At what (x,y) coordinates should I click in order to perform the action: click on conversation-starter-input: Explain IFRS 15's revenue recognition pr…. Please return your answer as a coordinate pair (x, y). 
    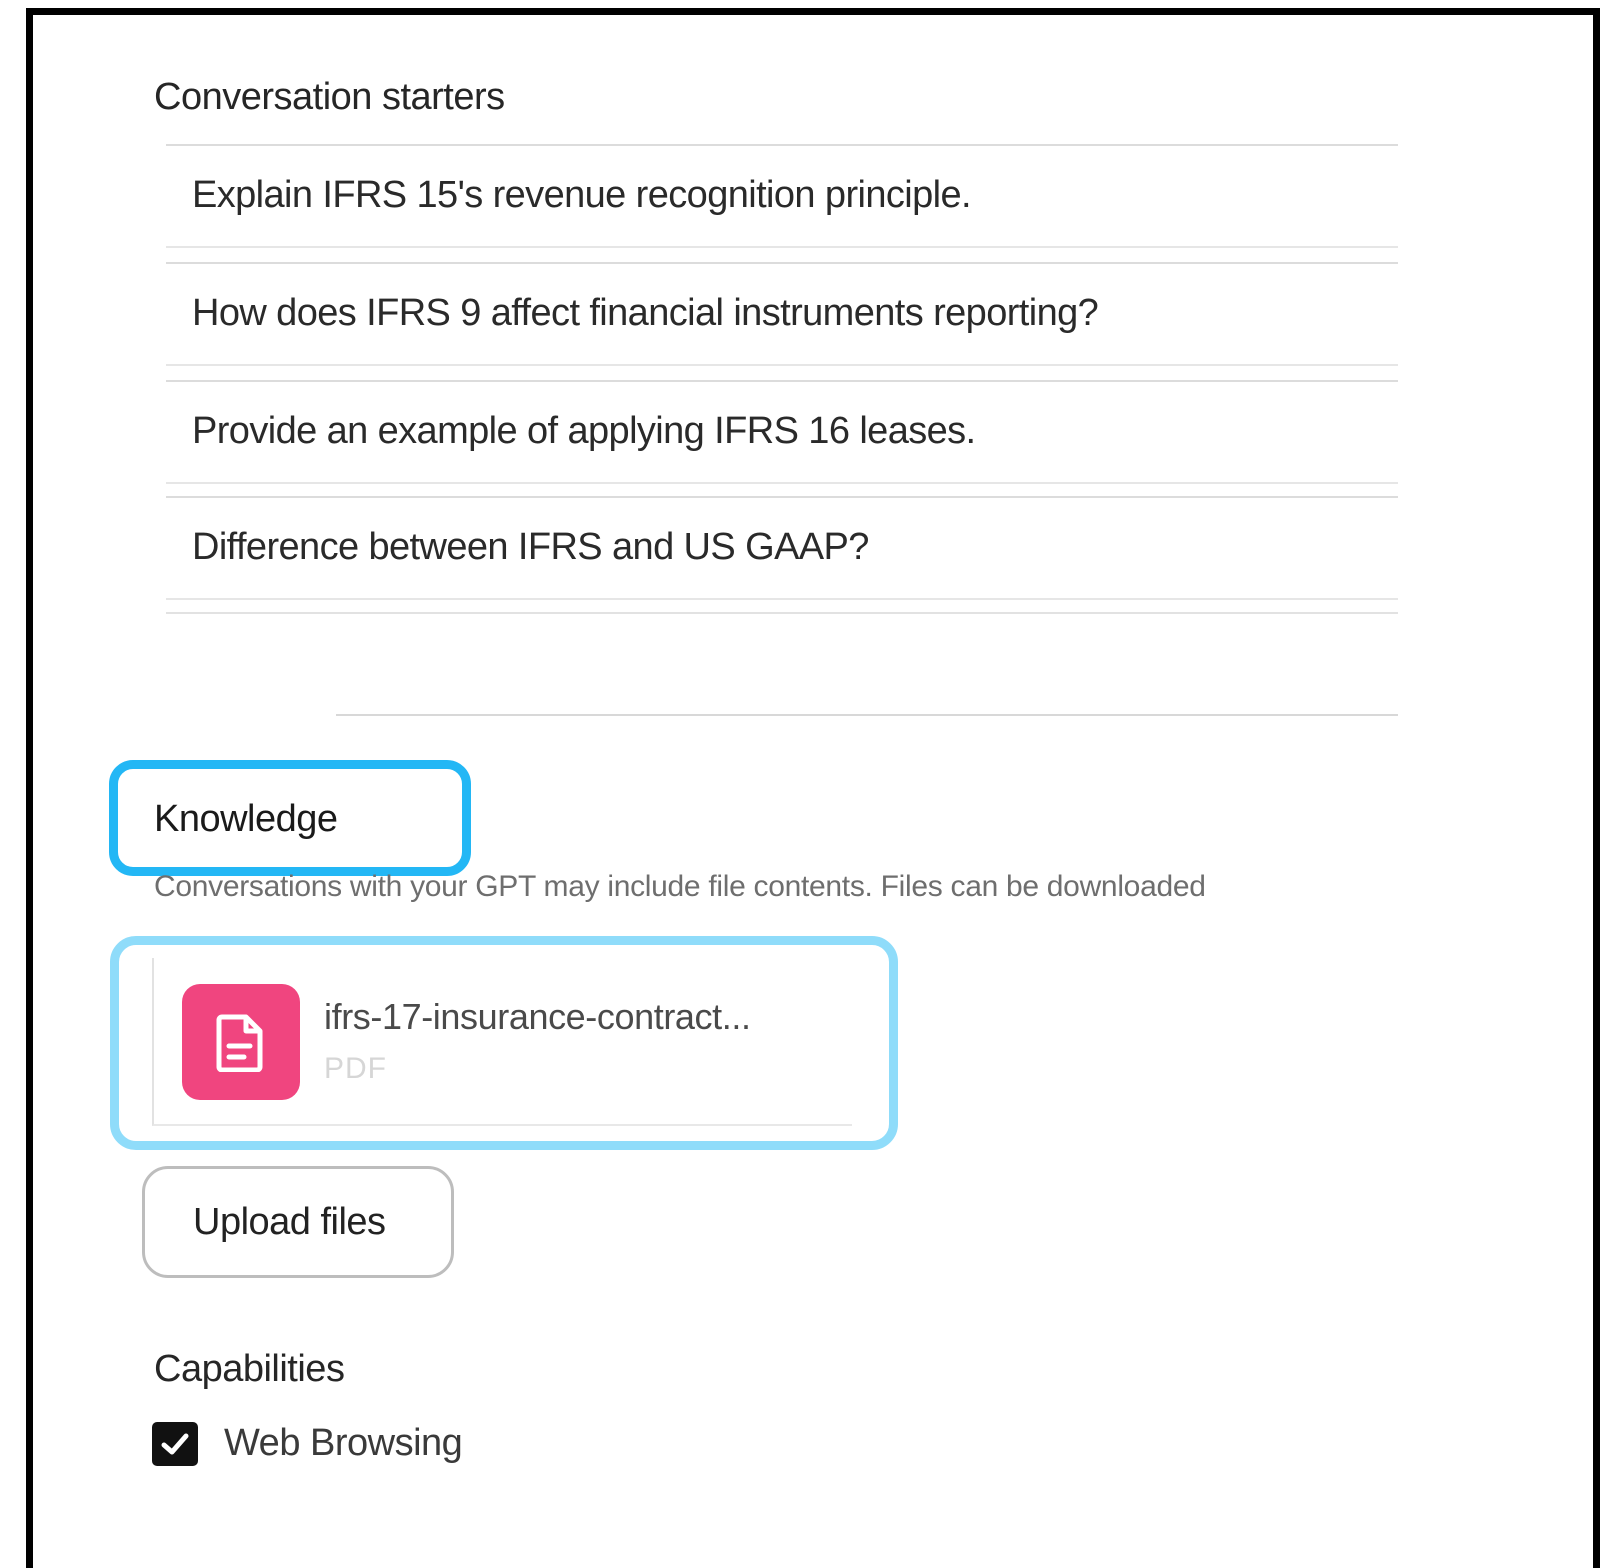
    Looking at the image, I should click on (782, 196).